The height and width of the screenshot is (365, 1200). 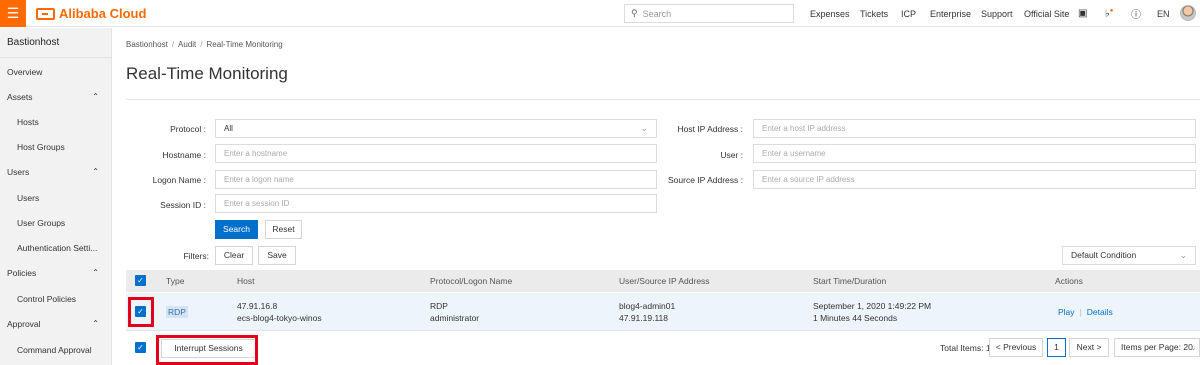 What do you see at coordinates (1157, 347) in the screenshot?
I see `items-per-page-select: Items per Page: 20 ⌄` at bounding box center [1157, 347].